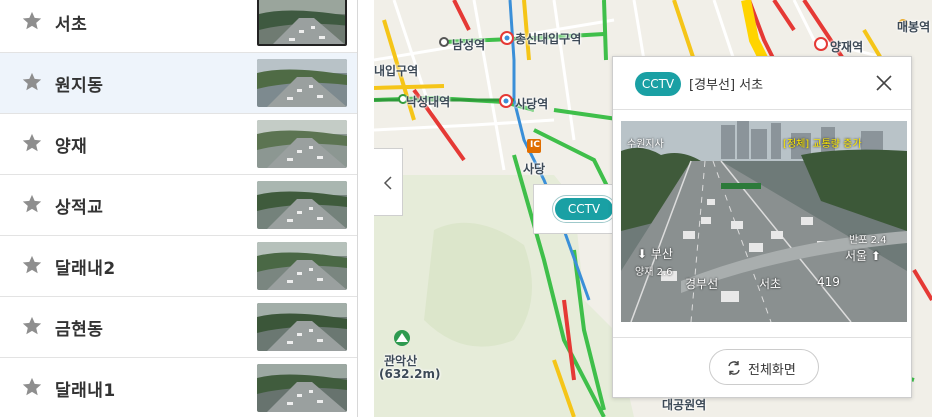  I want to click on cctv-list-item-name: 달래내1, so click(85, 391).